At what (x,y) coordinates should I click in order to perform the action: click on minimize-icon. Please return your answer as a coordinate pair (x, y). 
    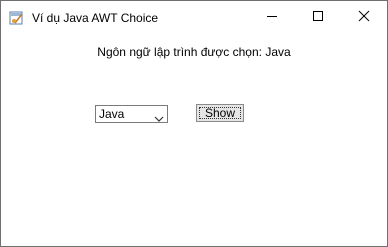
    Looking at the image, I should click on (272, 18).